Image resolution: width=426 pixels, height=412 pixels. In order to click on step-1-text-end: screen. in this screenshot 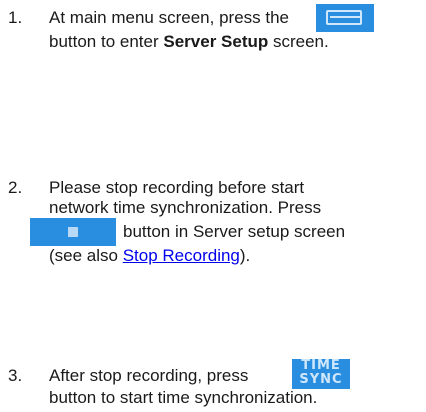, I will do `click(298, 41)`.